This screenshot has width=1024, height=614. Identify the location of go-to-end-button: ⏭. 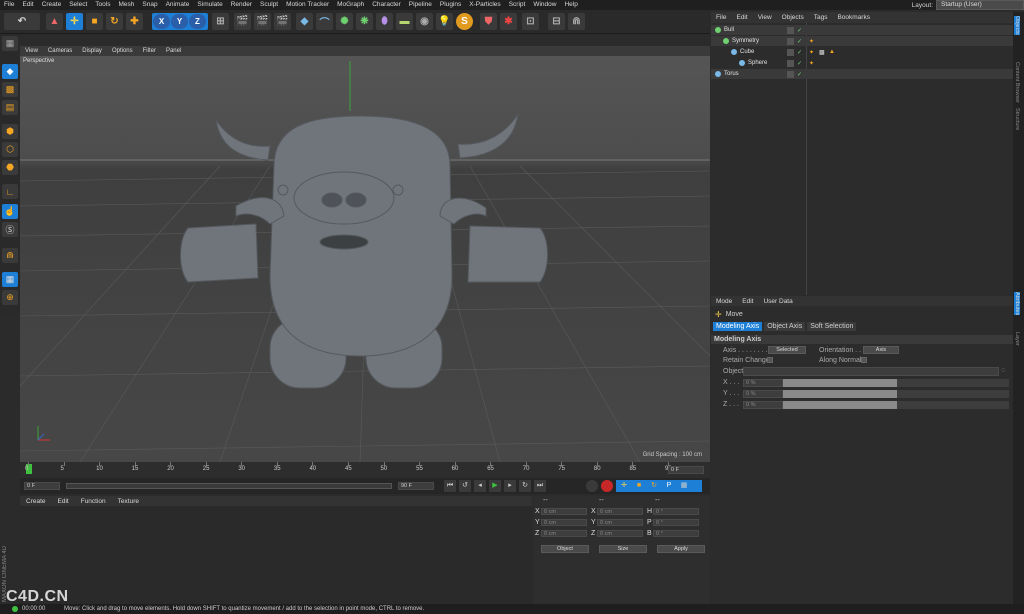
(540, 486).